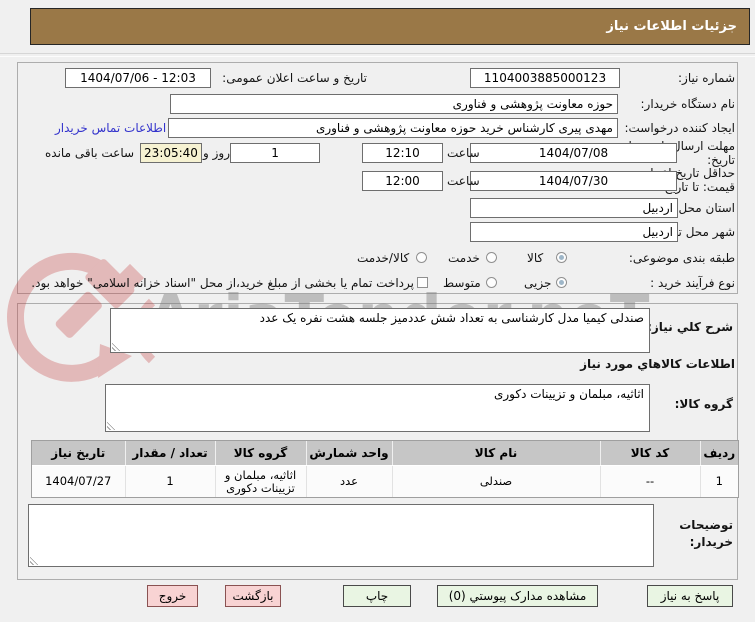 This screenshot has height=622, width=755. What do you see at coordinates (462, 283) in the screenshot?
I see `process-type-option-medium-label: متوسط` at bounding box center [462, 283].